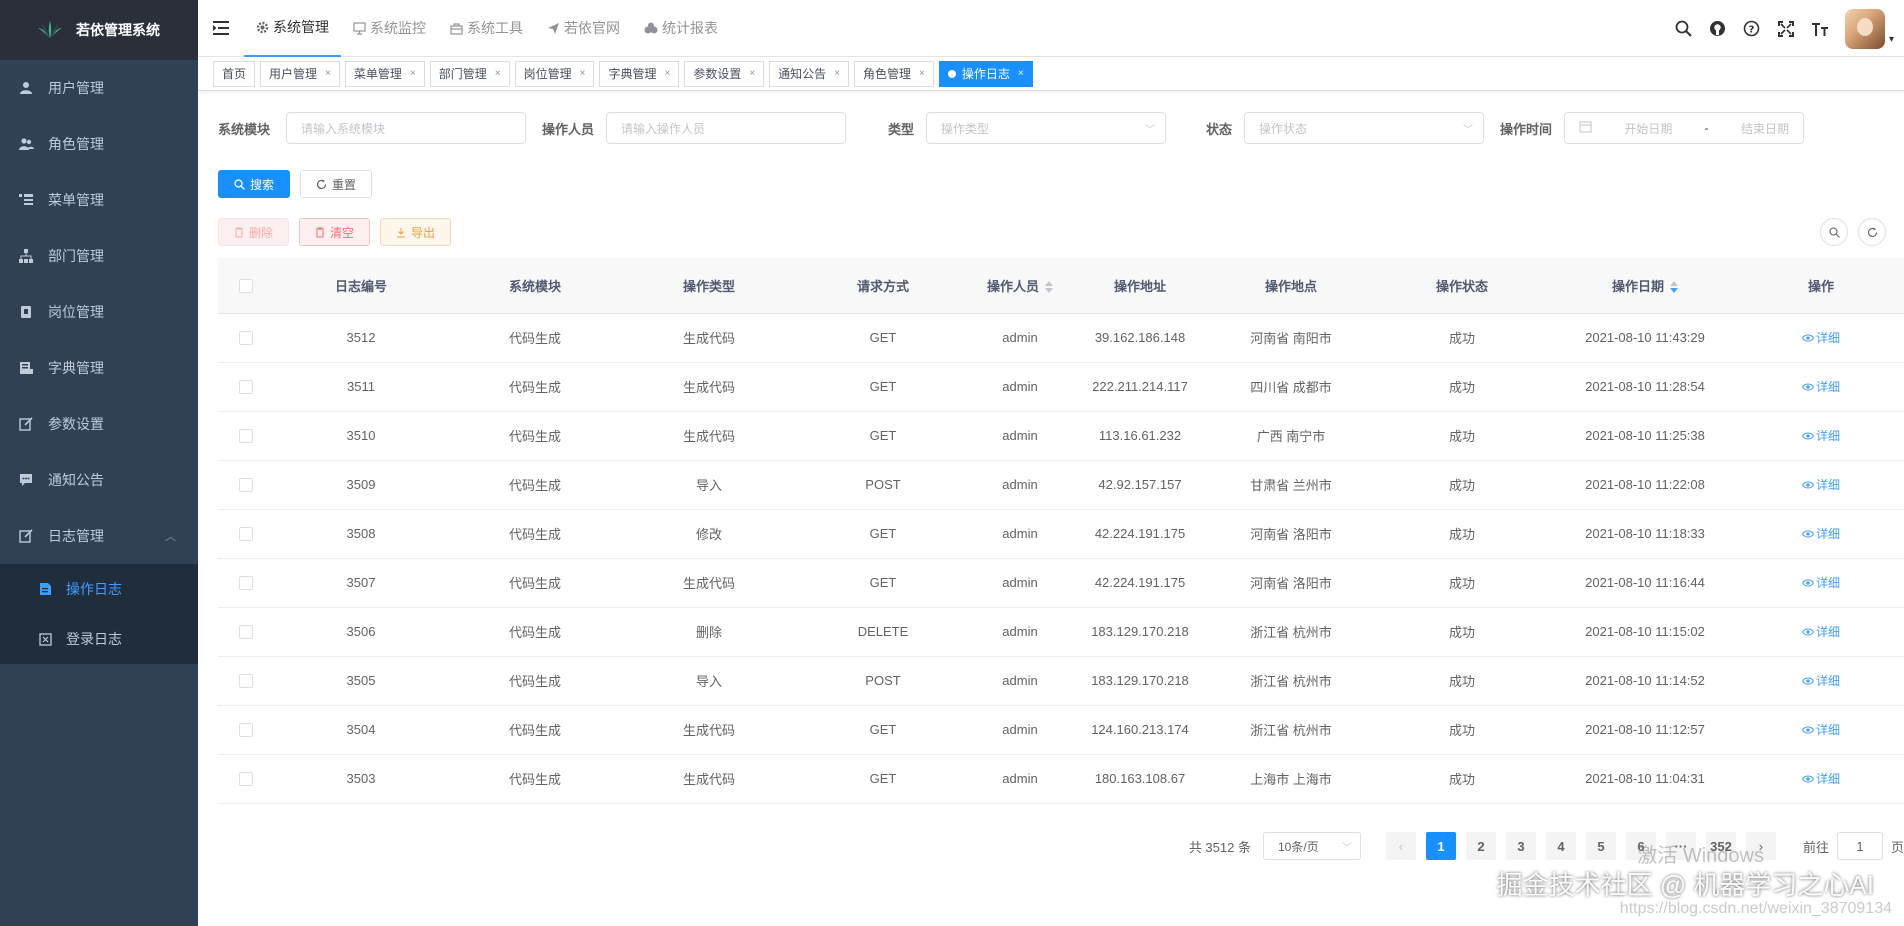  I want to click on page-size-select: 10条/页 ﹀, so click(1311, 846).